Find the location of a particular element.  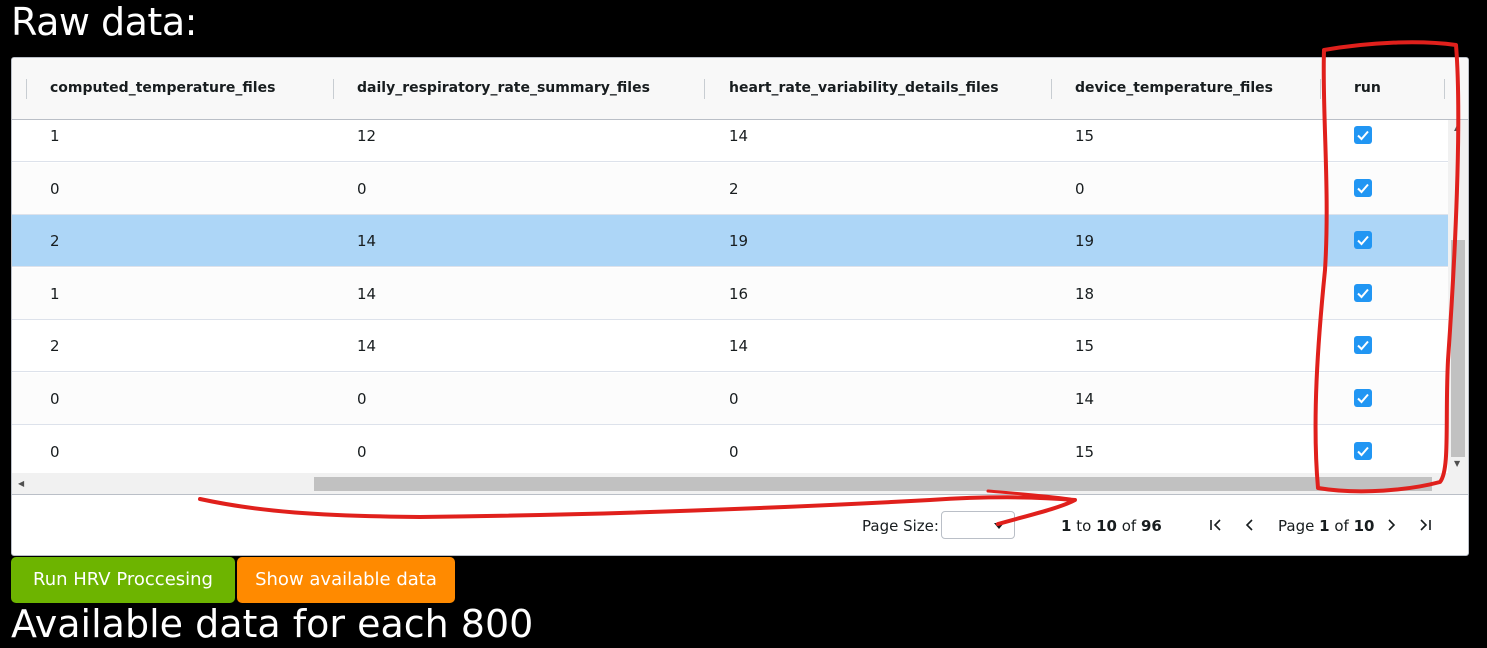

total-pages: 10 is located at coordinates (1364, 526).